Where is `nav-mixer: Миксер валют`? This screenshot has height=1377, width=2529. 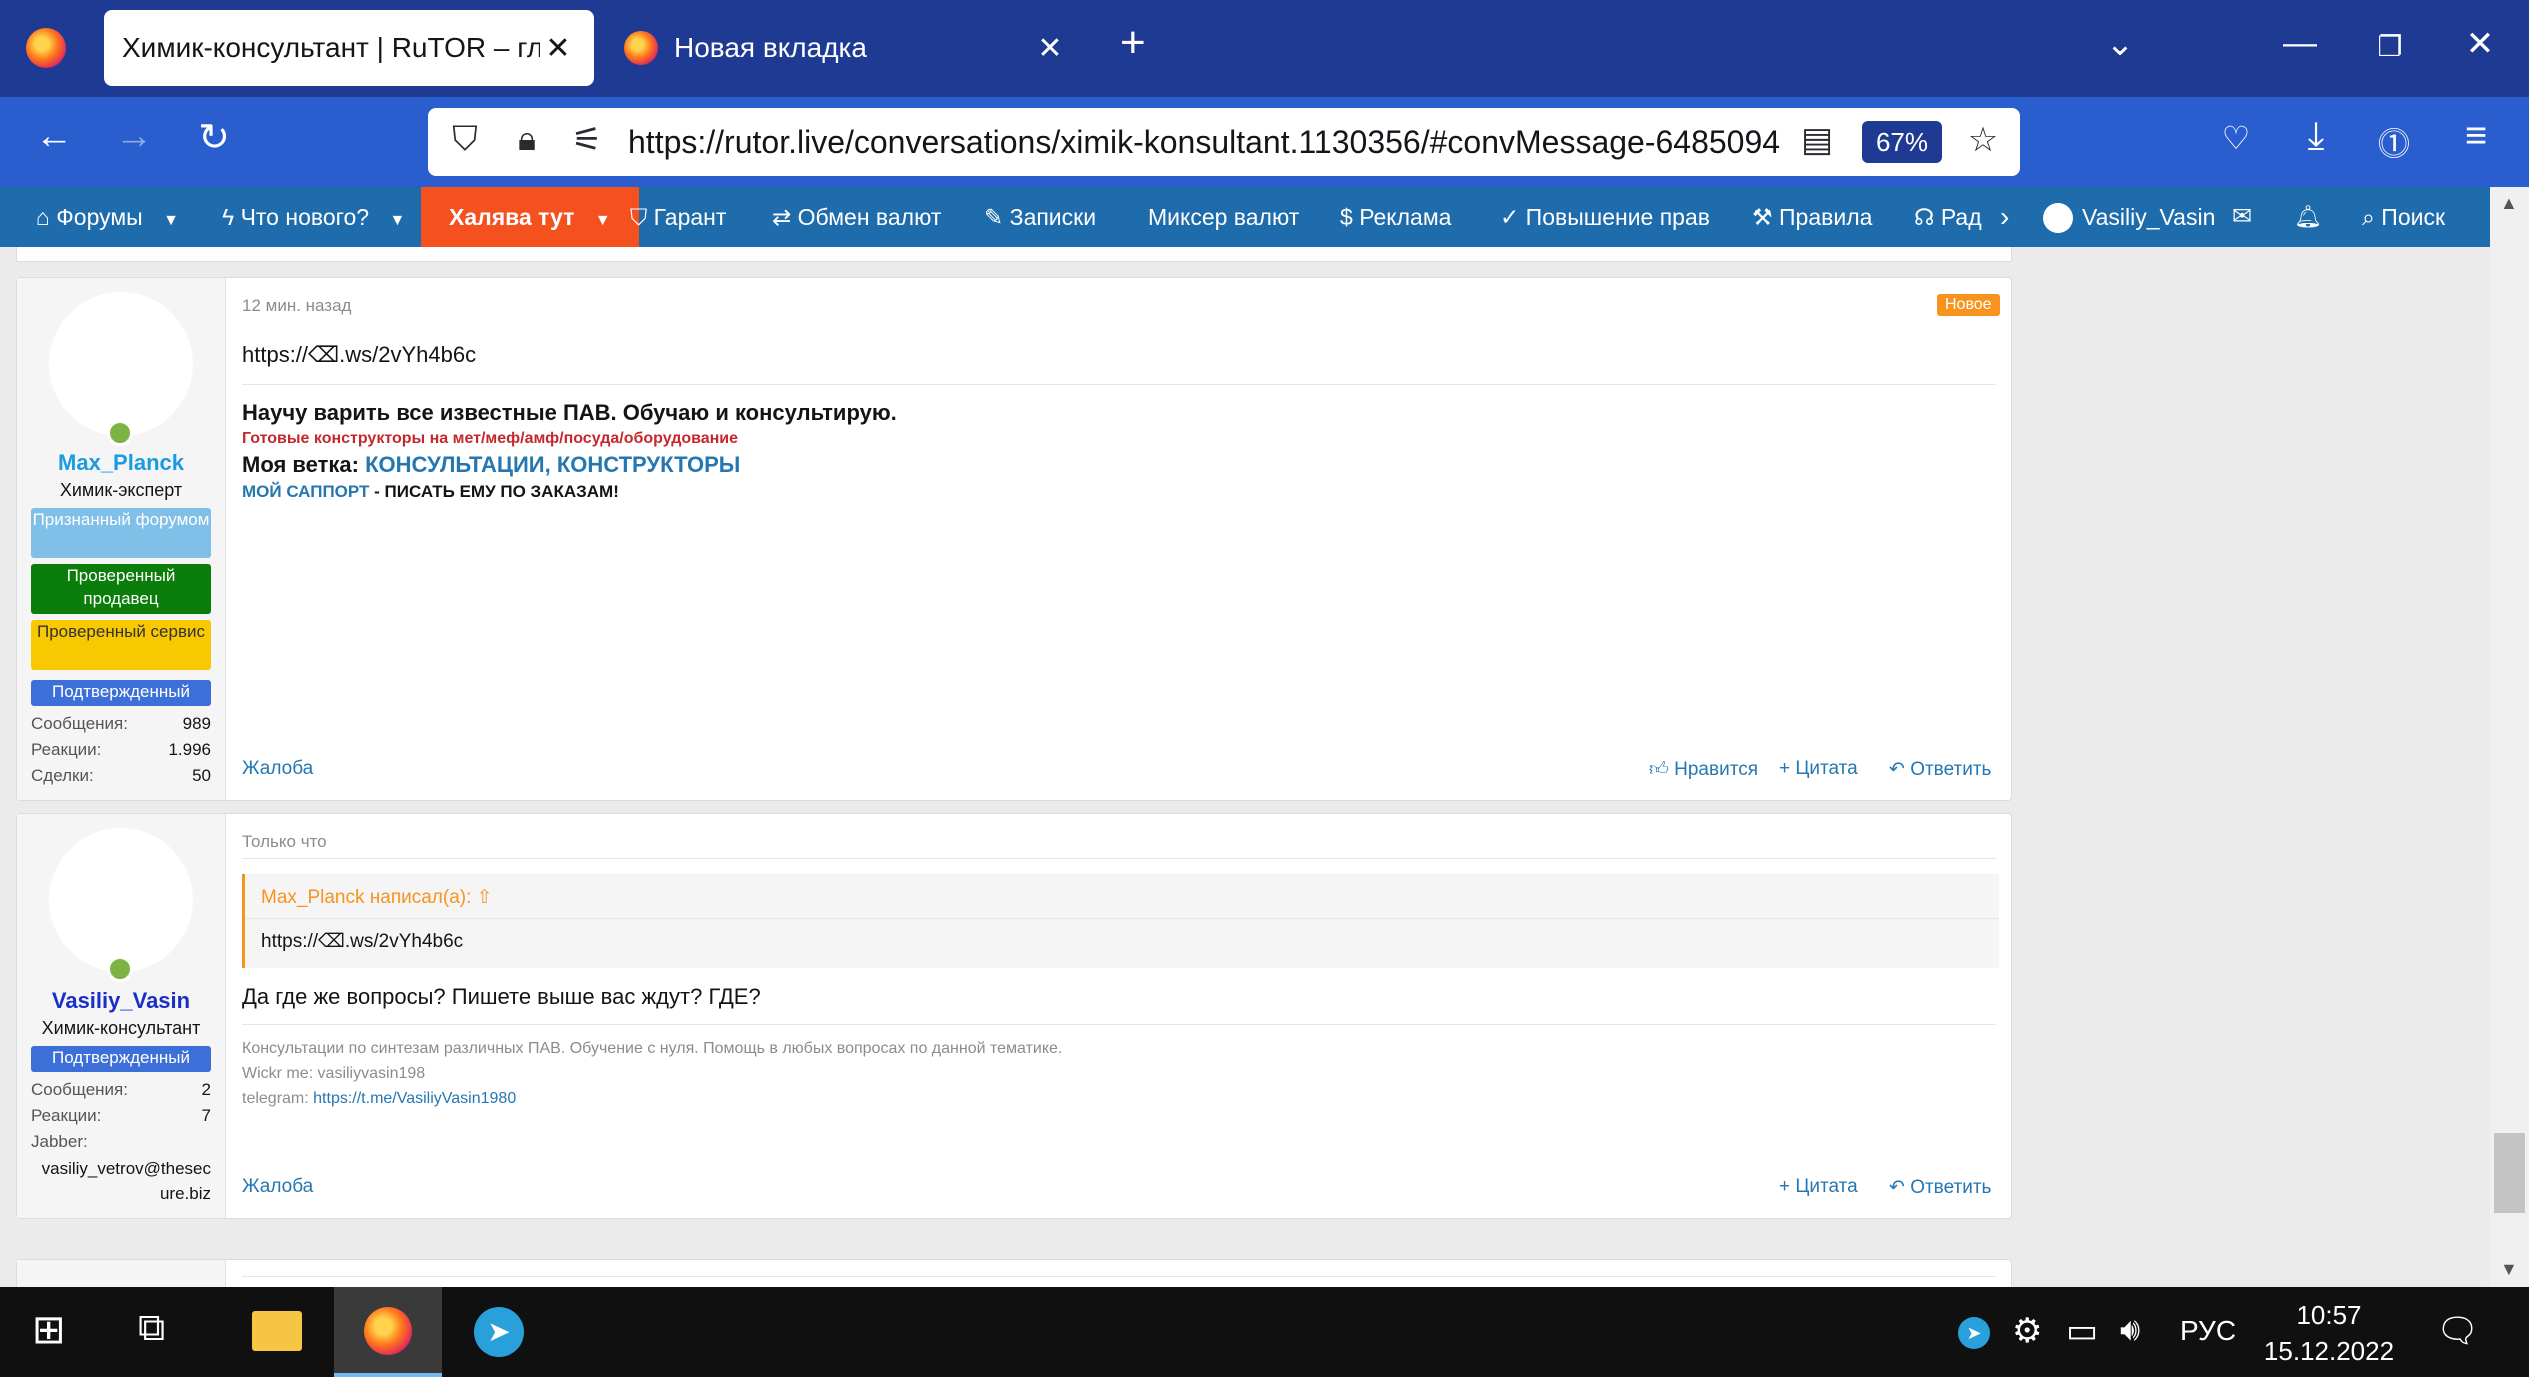
nav-mixer: Миксер валют is located at coordinates (1223, 217).